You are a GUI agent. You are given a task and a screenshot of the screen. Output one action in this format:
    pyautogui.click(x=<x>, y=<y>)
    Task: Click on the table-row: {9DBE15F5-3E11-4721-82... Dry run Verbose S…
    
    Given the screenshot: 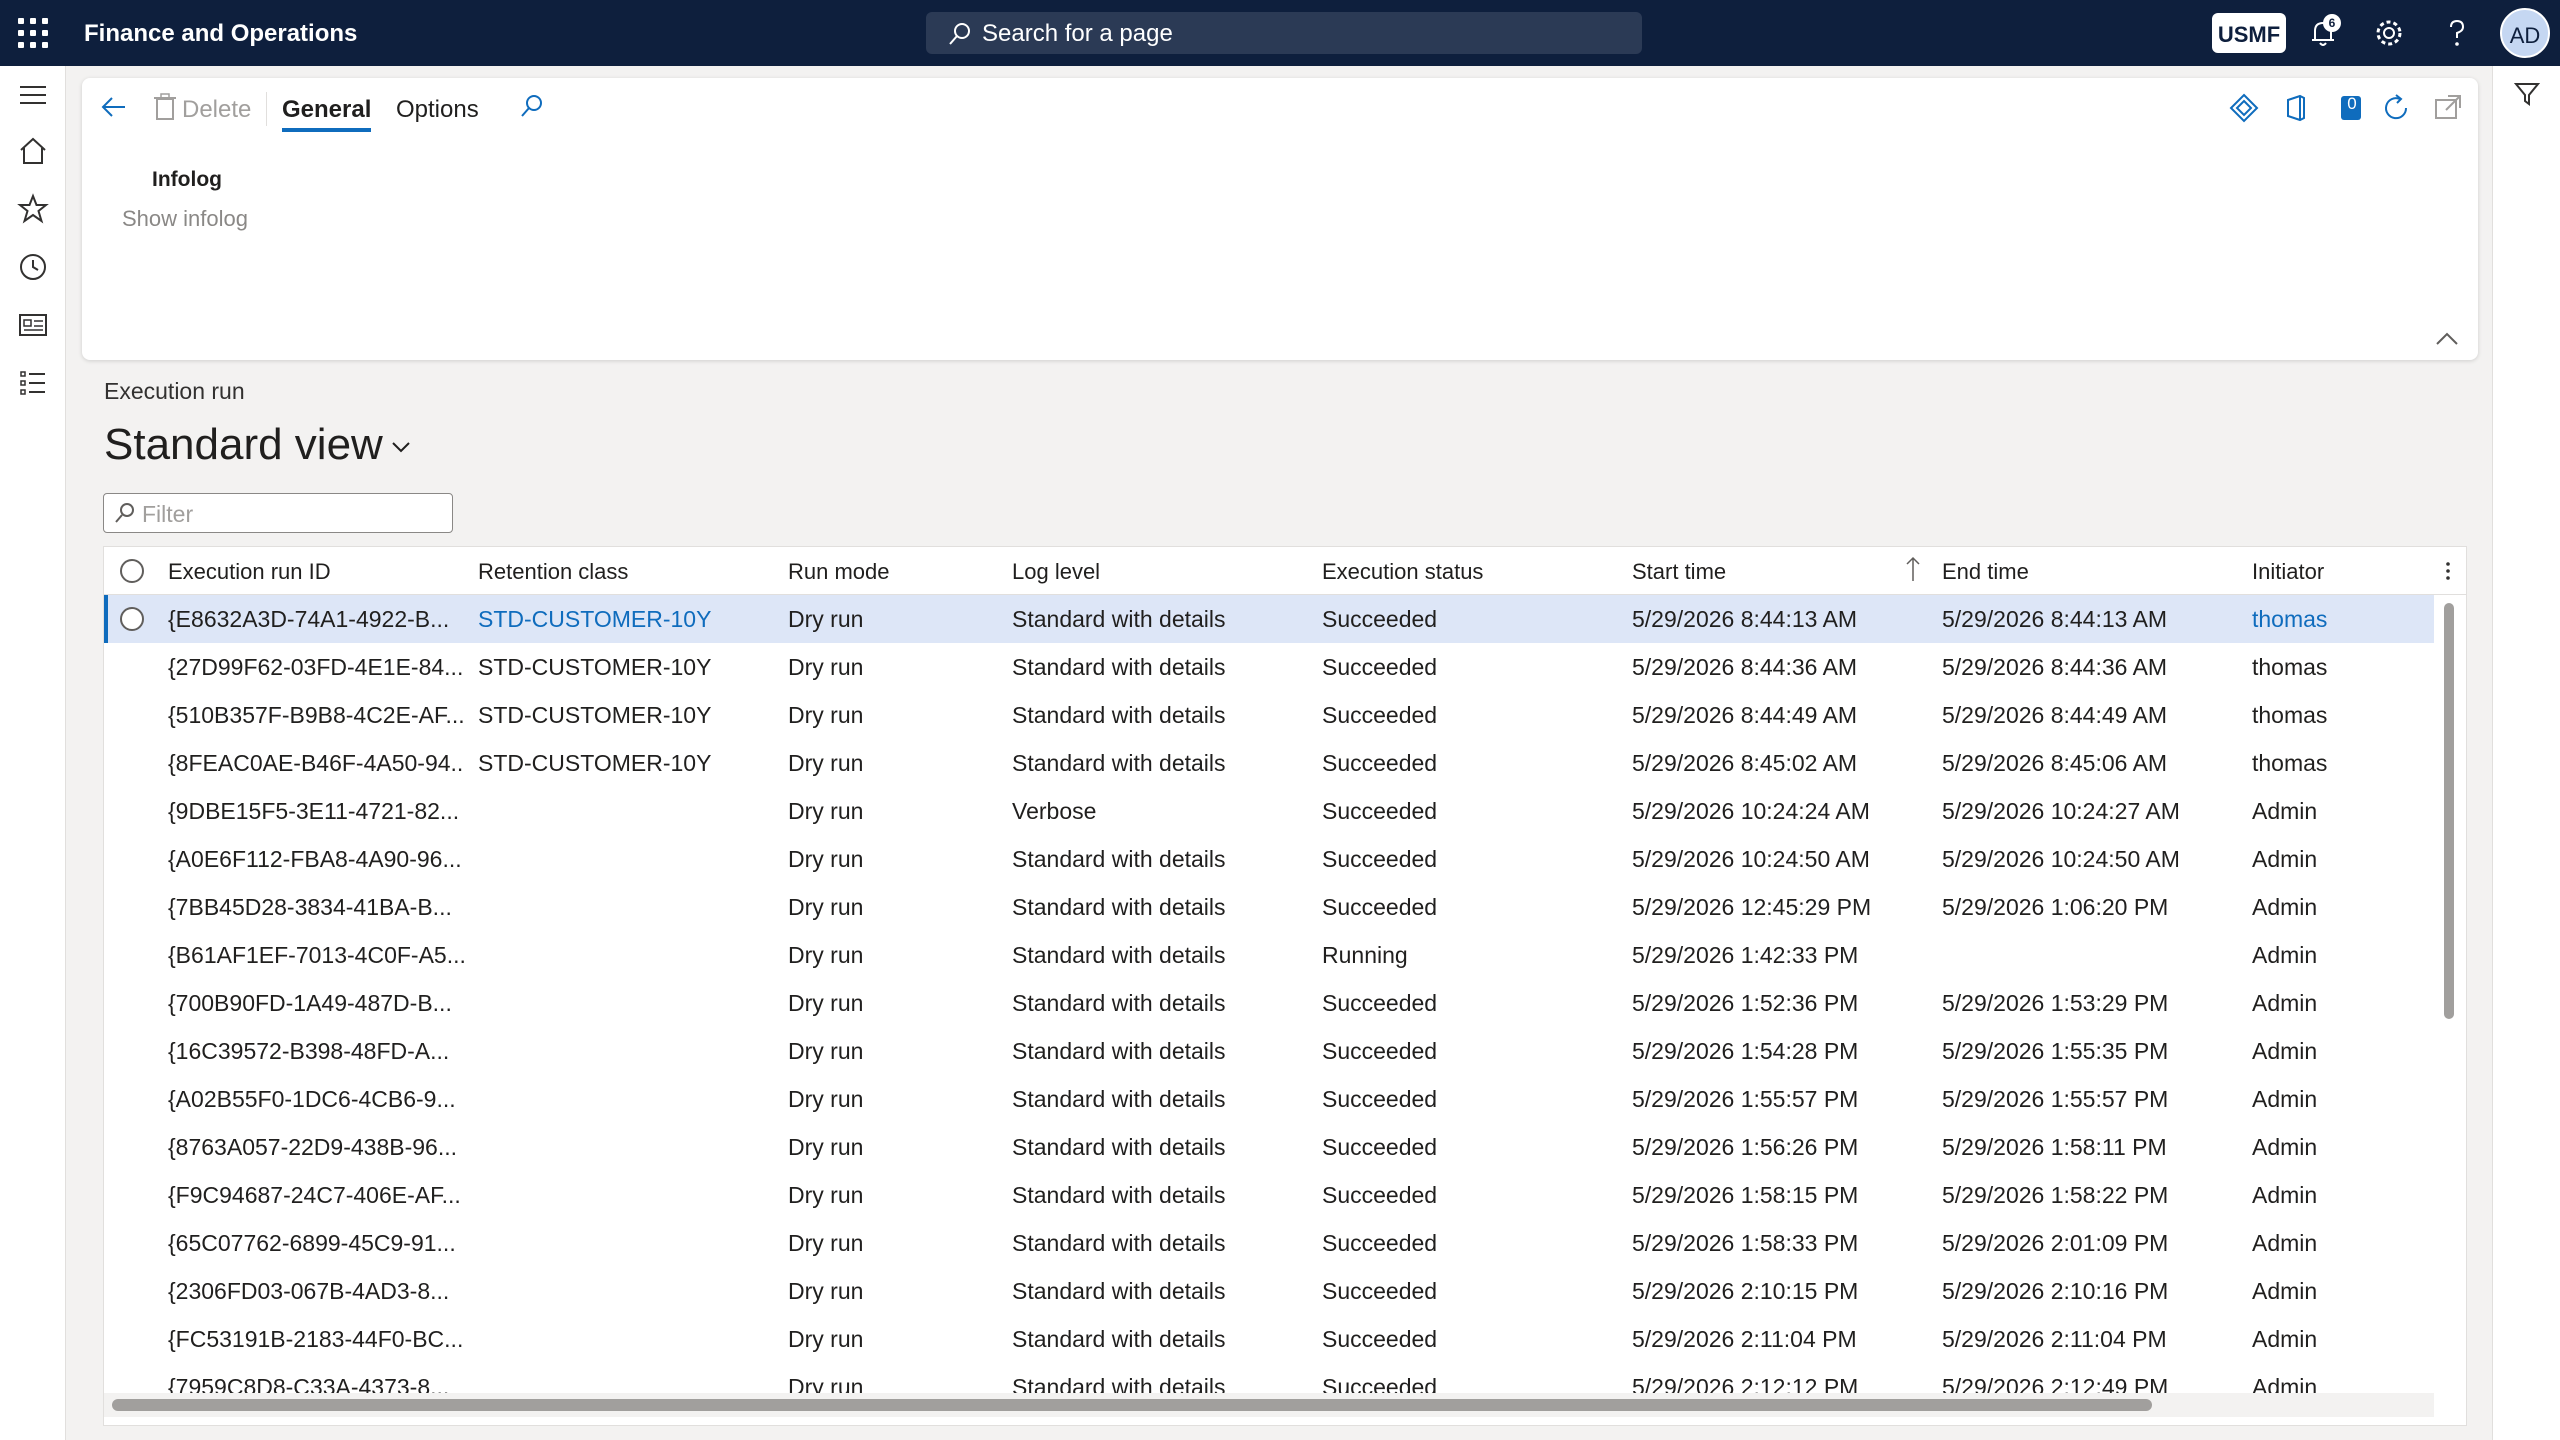 What is the action you would take?
    pyautogui.click(x=1269, y=811)
    